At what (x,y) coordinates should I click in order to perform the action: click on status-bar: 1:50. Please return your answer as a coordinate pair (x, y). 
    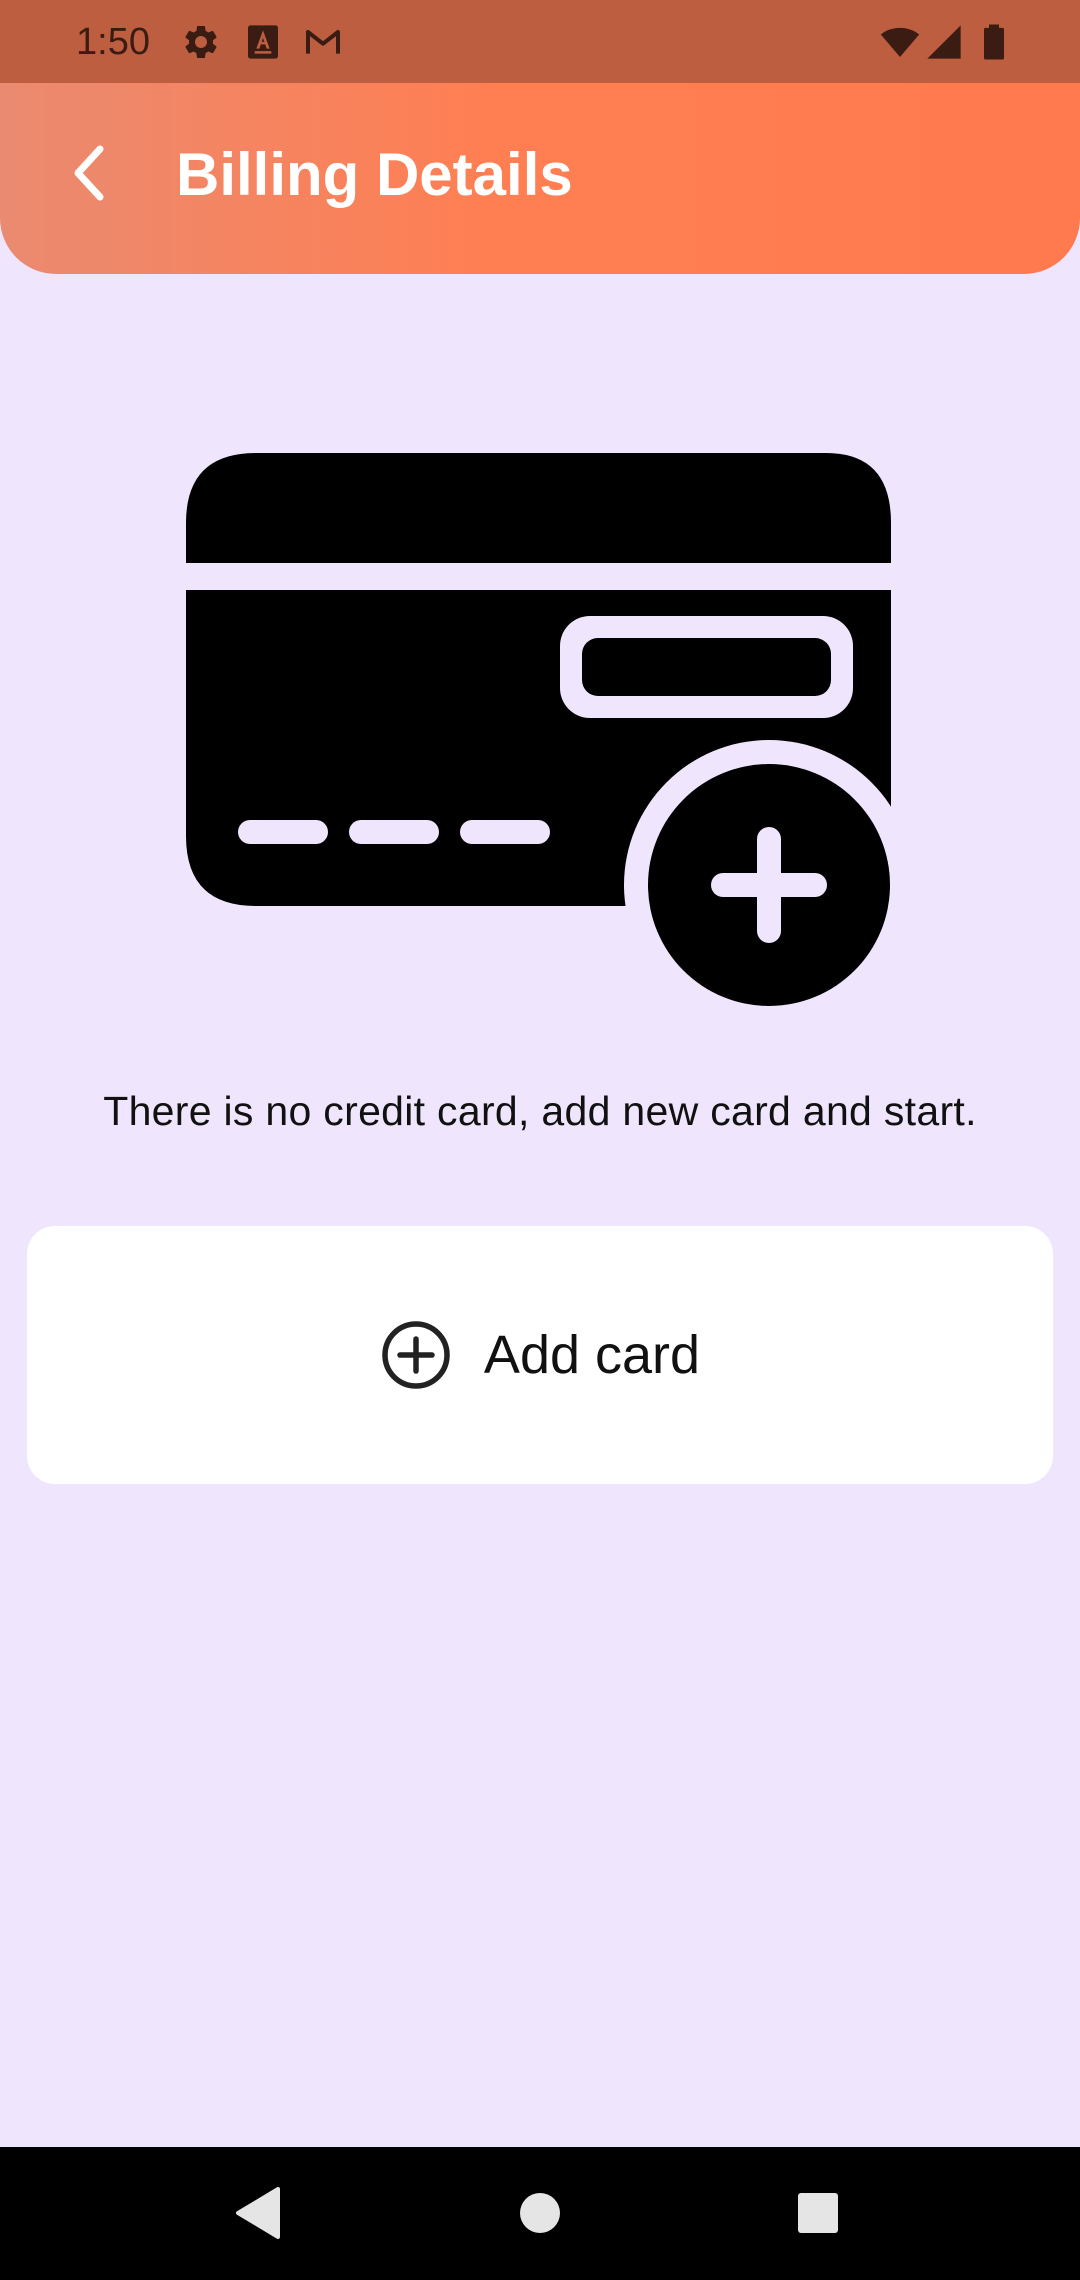
    Looking at the image, I should click on (540, 41).